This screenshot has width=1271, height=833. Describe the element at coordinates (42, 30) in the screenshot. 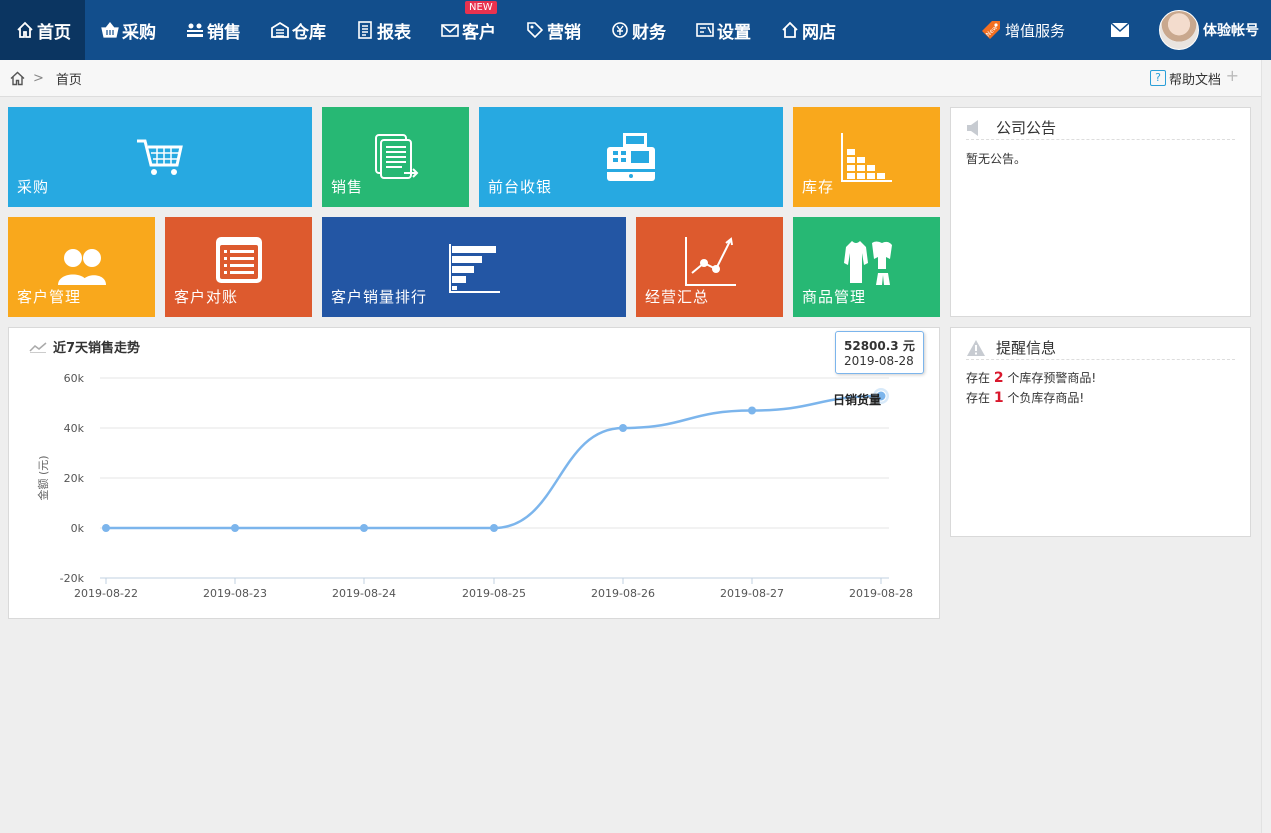

I see `nav-item-home: 首页` at that location.